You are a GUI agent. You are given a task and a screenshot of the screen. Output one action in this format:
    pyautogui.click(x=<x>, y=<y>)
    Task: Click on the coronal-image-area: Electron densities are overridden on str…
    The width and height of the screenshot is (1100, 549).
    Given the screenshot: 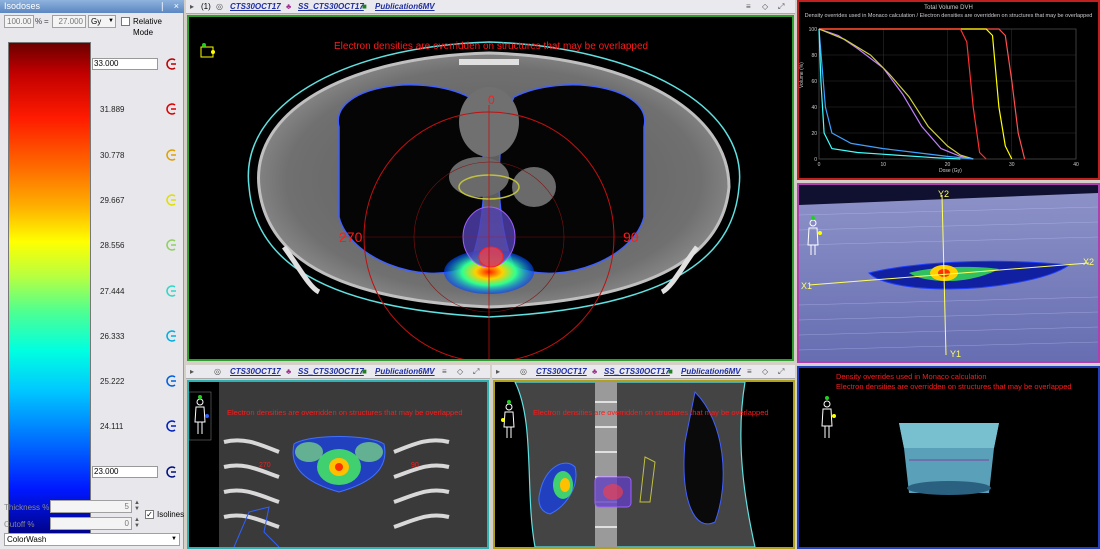 What is the action you would take?
    pyautogui.click(x=338, y=464)
    